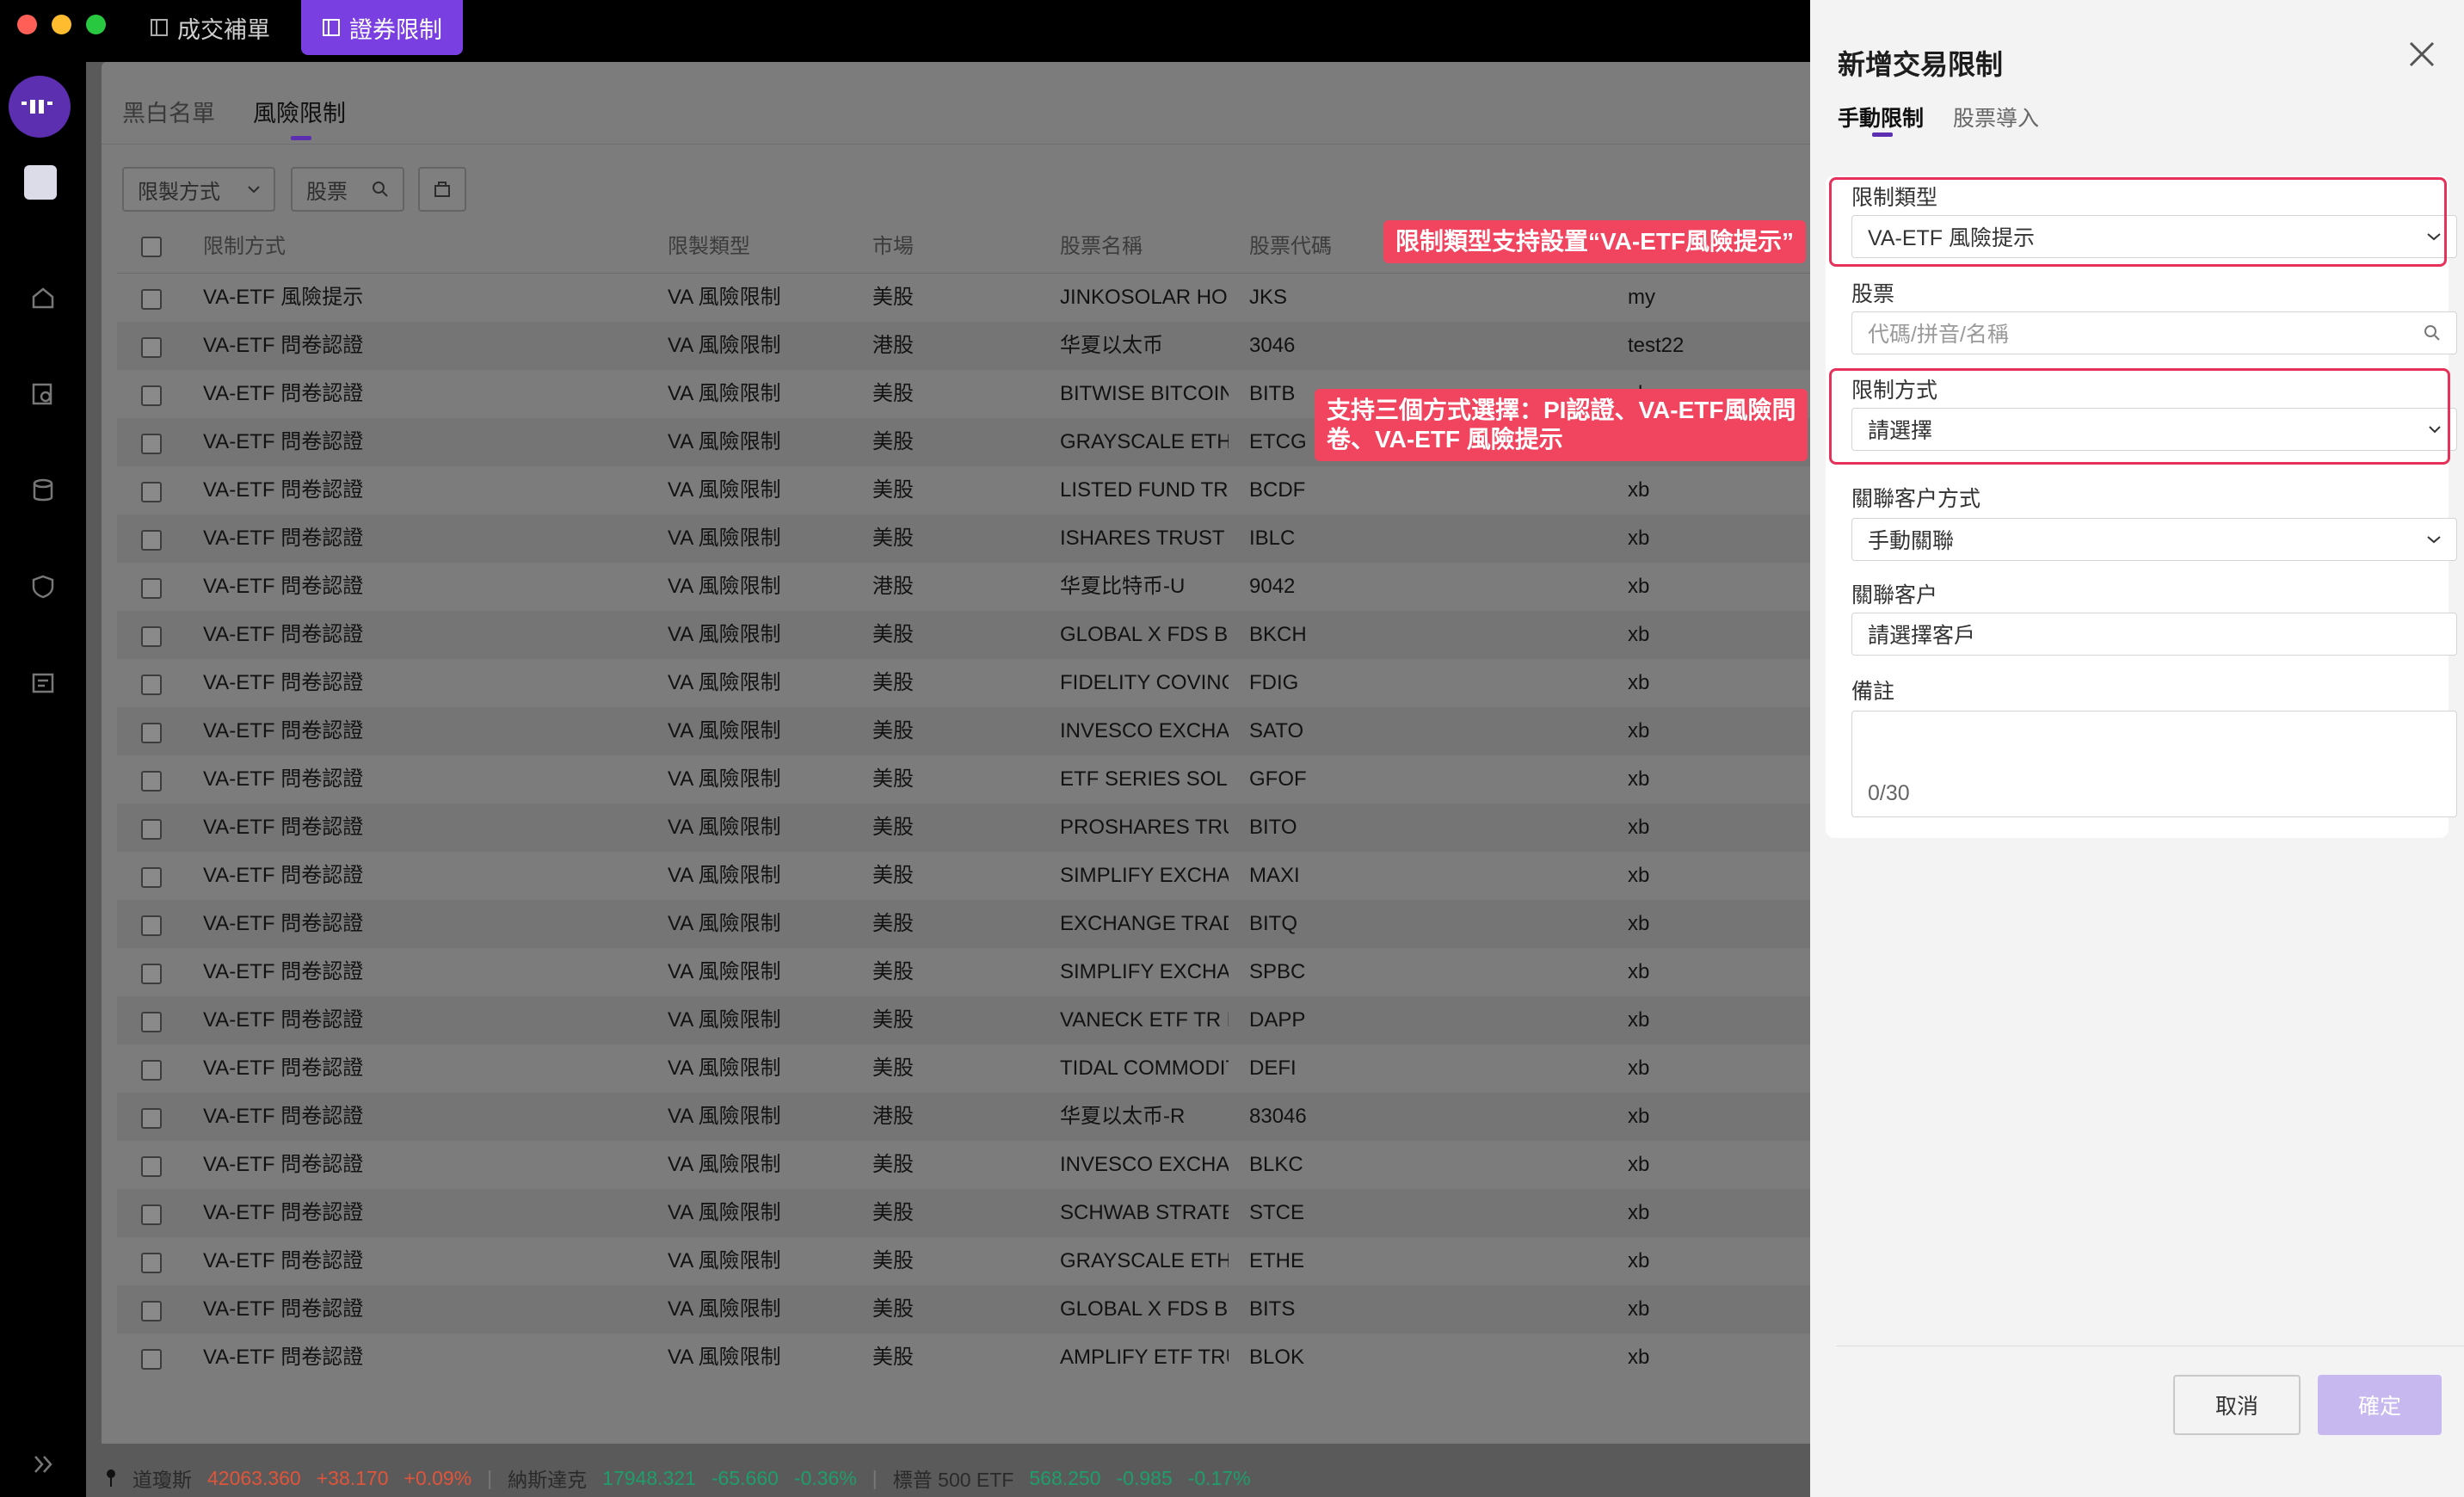 Image resolution: width=2464 pixels, height=1497 pixels. Describe the element at coordinates (1639, 1358) in the screenshot. I see `cell-operator: xb` at that location.